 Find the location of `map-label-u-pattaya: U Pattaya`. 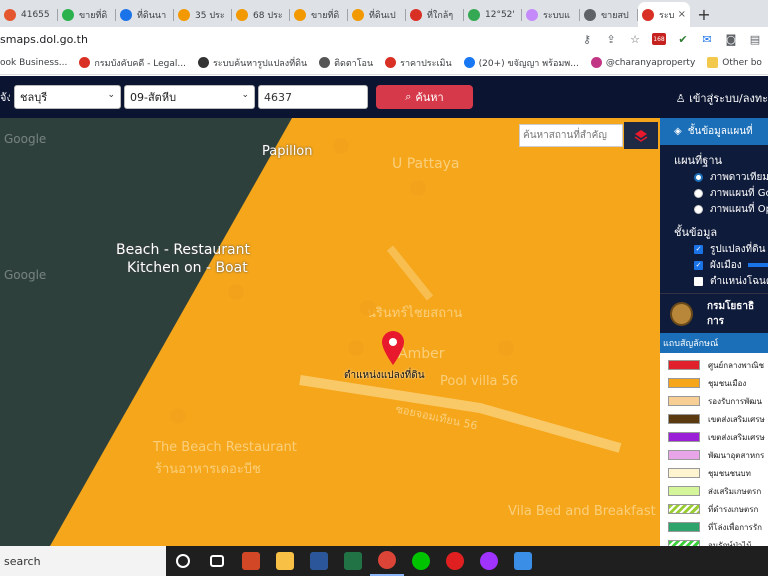

map-label-u-pattaya: U Pattaya is located at coordinates (426, 164).